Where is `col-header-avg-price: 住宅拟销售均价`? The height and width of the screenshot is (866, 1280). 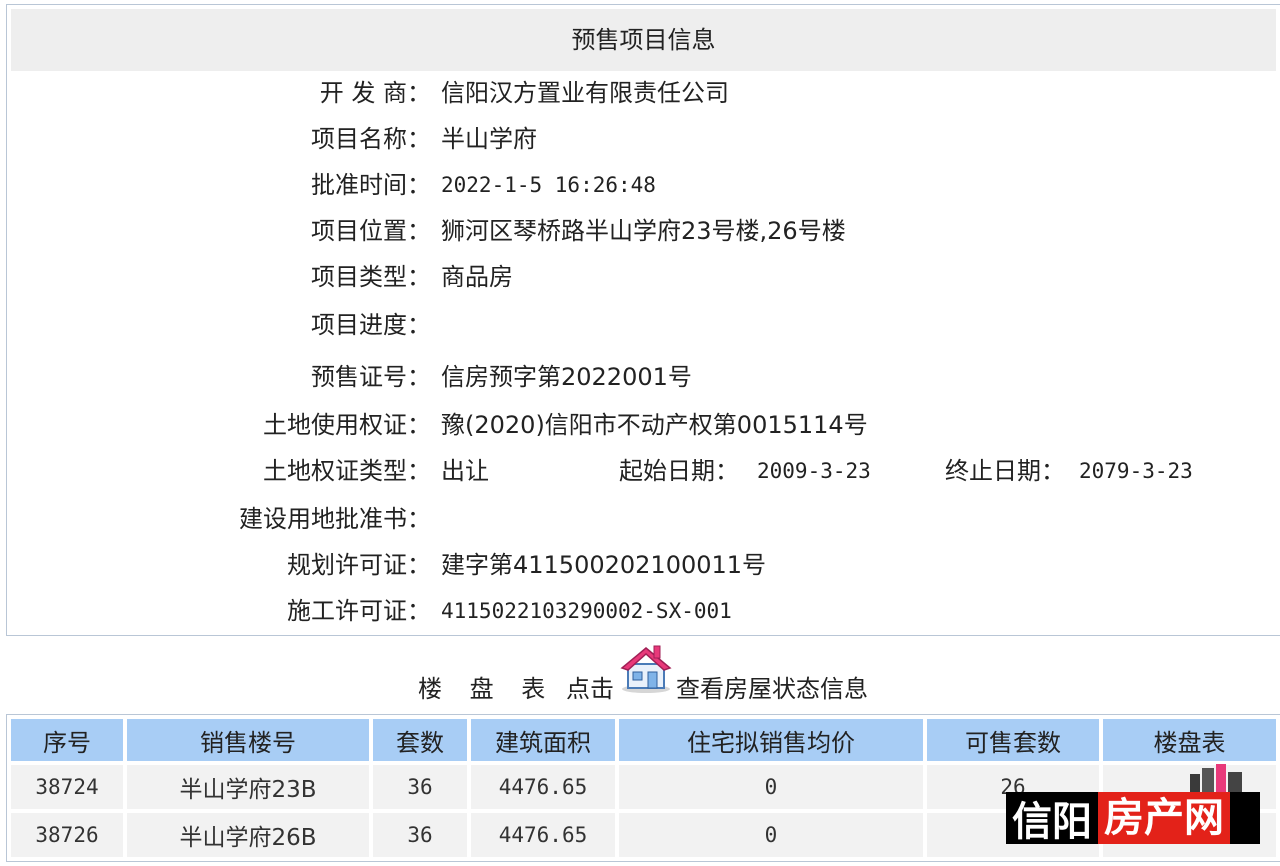 col-header-avg-price: 住宅拟销售均价 is located at coordinates (771, 740).